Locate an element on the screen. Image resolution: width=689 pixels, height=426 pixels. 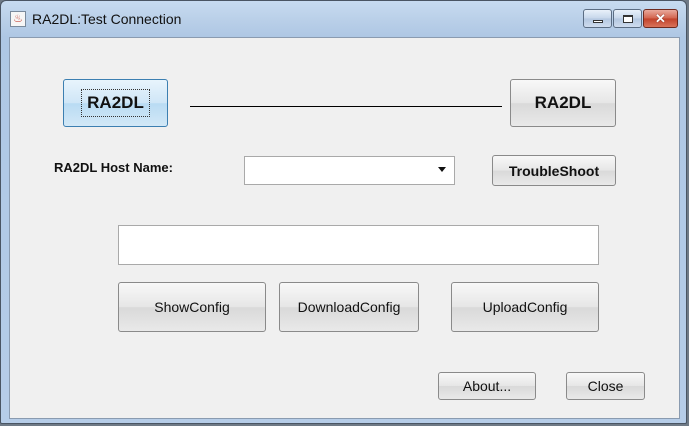
maximize-icon is located at coordinates (627, 18).